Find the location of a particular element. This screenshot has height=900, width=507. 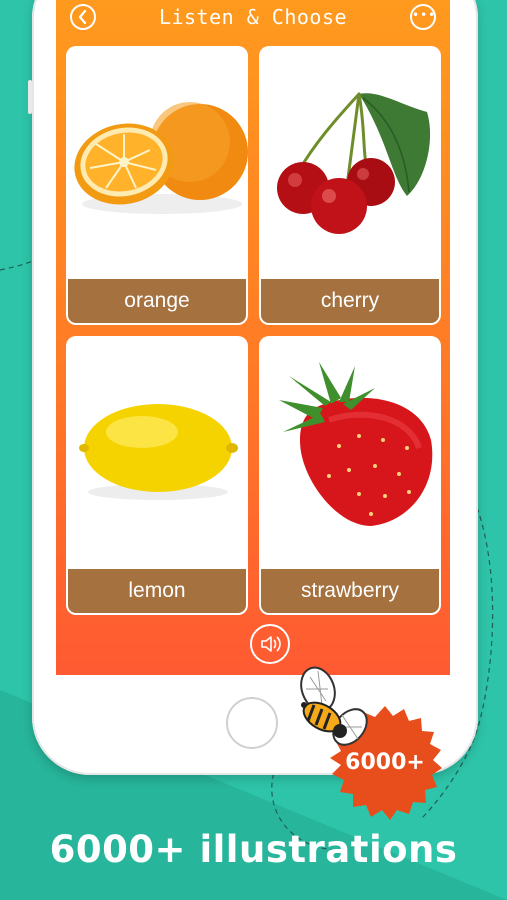

home-button is located at coordinates (252, 723).